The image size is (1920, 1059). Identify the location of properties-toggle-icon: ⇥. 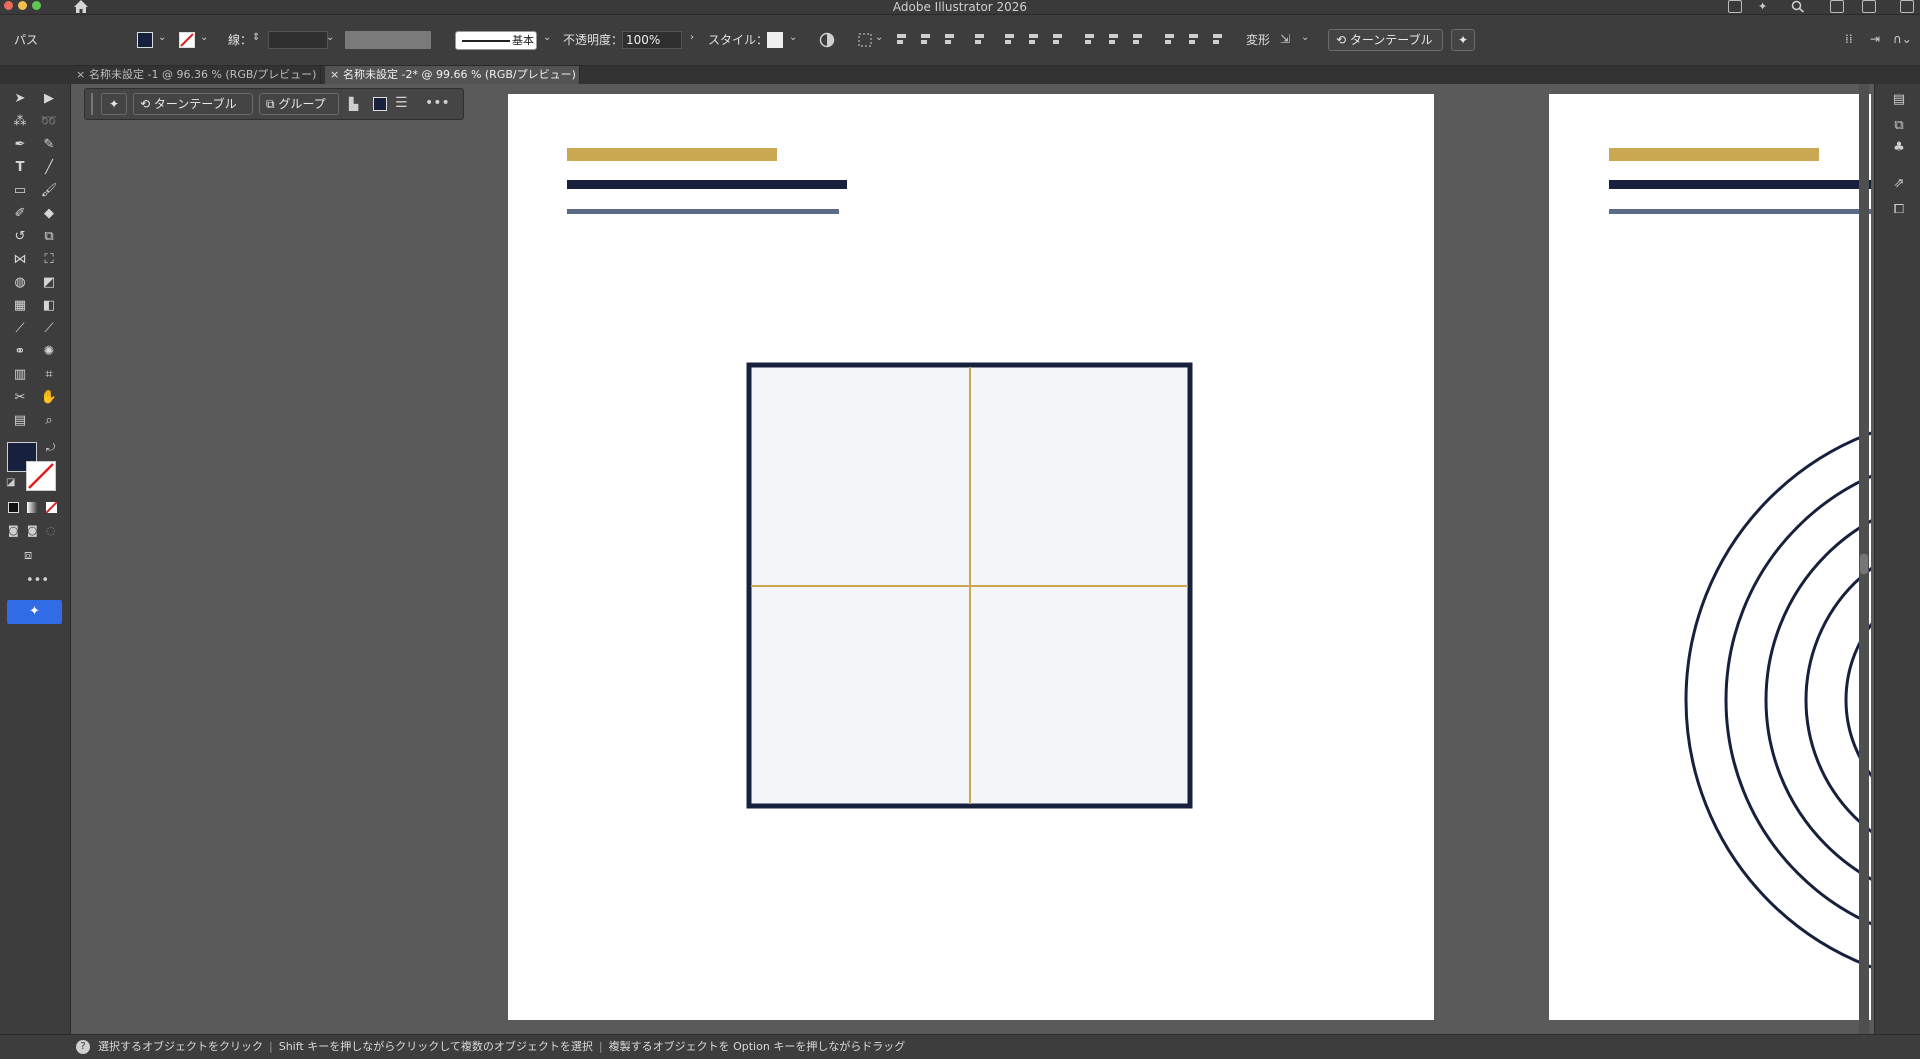
(1875, 39).